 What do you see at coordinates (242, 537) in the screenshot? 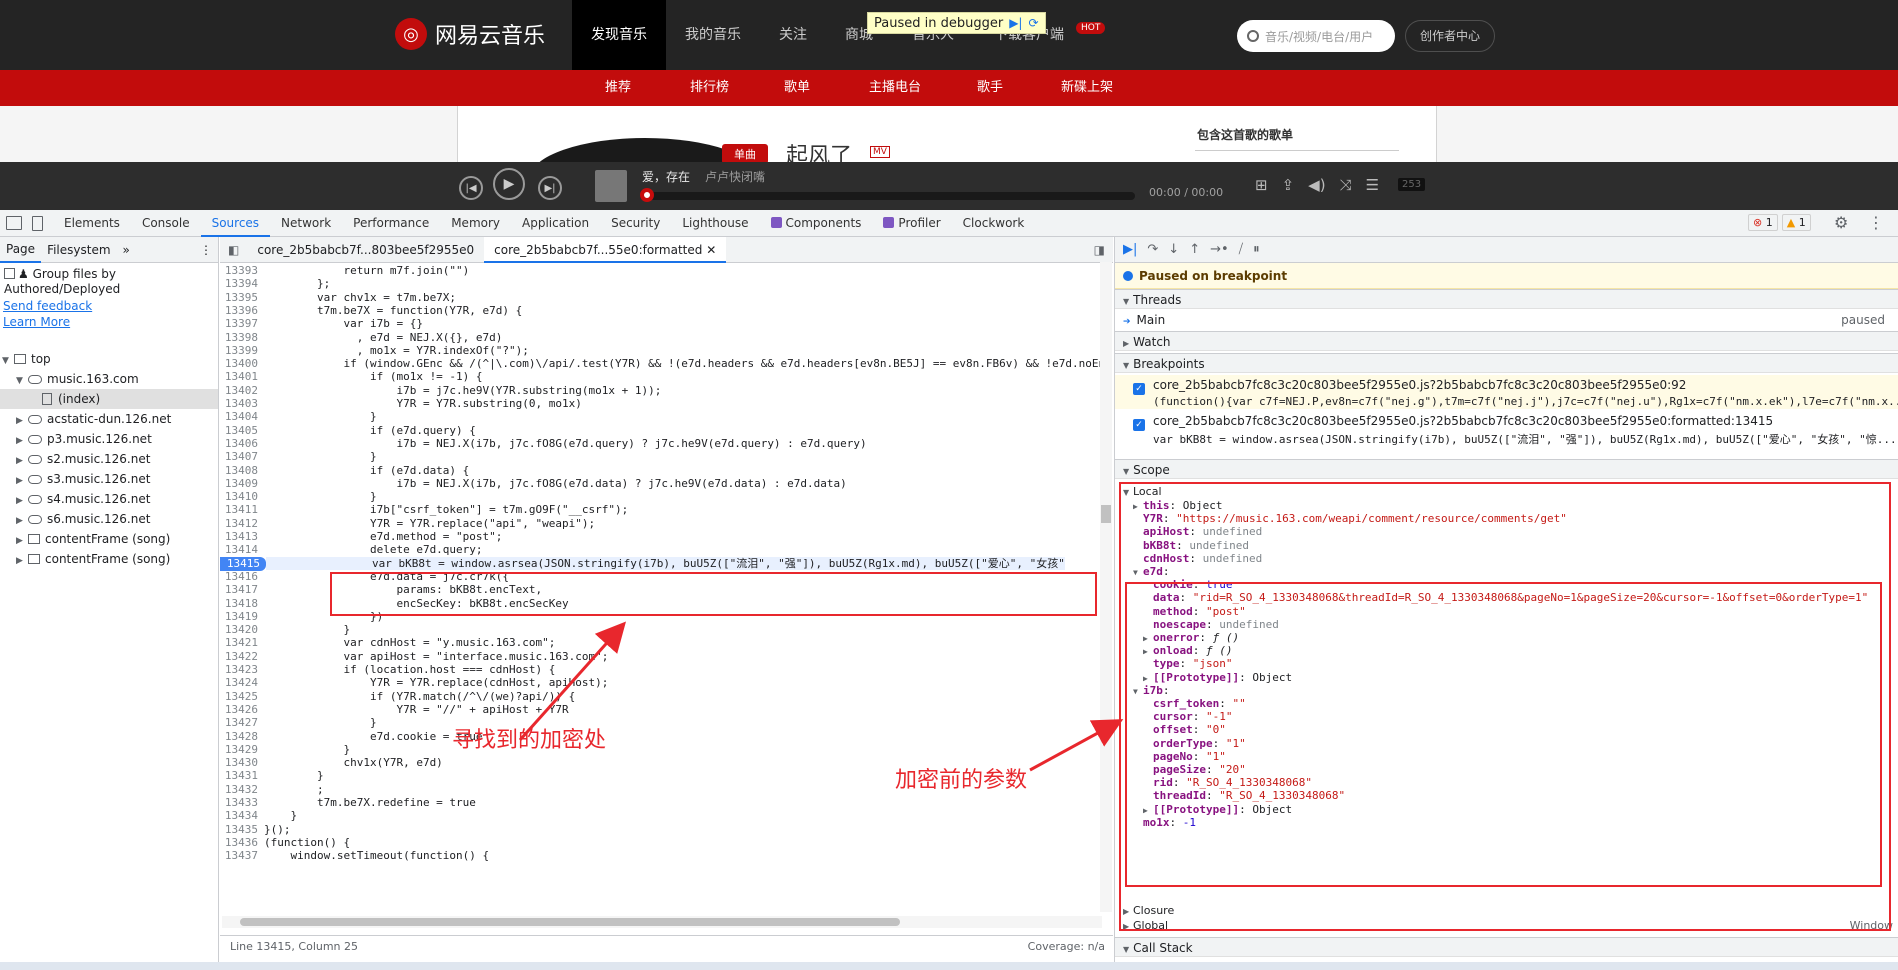
I see `line-number: 13413` at bounding box center [242, 537].